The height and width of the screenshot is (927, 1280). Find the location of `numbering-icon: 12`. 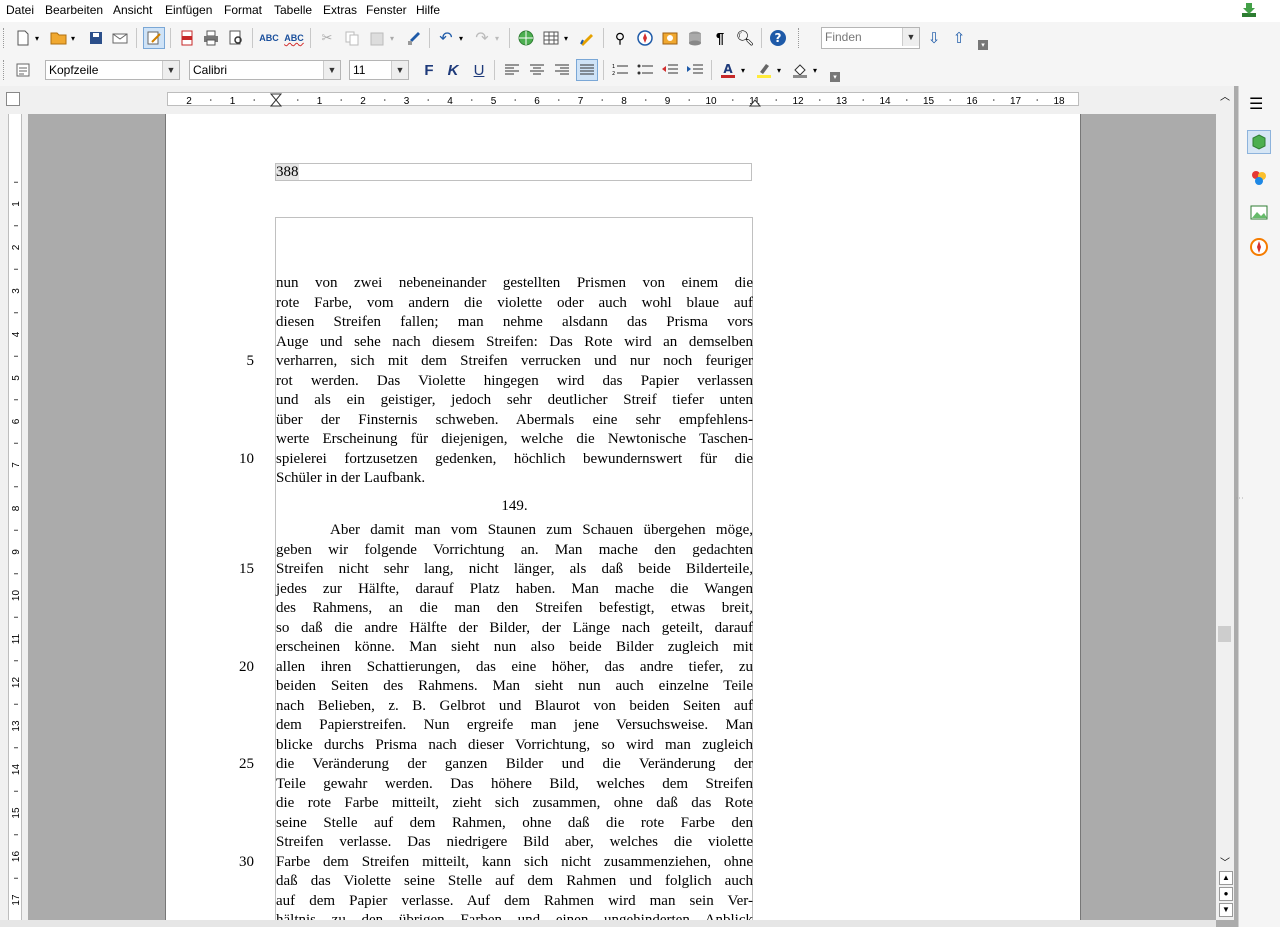

numbering-icon: 12 is located at coordinates (620, 70).